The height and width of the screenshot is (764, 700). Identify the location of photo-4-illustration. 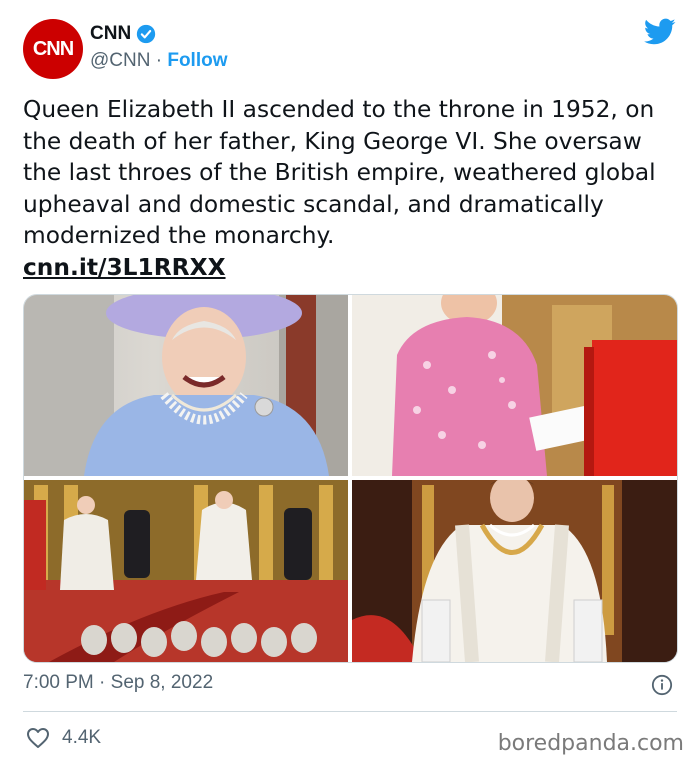
(514, 571).